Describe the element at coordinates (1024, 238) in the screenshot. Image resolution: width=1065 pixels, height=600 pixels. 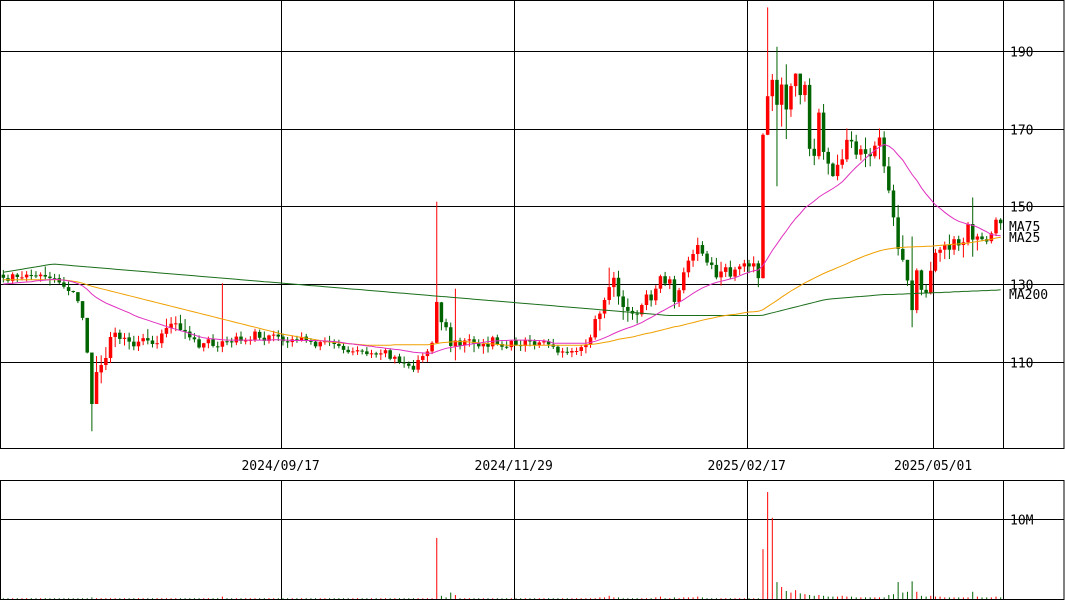
I see `legend-ma25: MA25` at that location.